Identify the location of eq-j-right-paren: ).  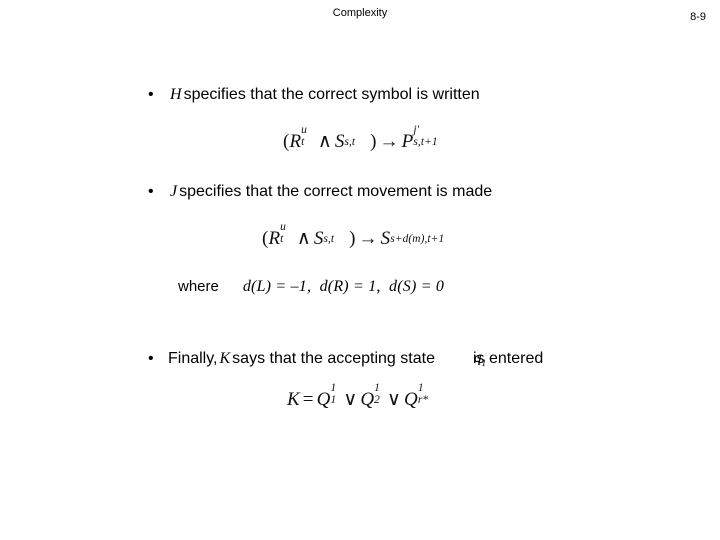
(352, 238).